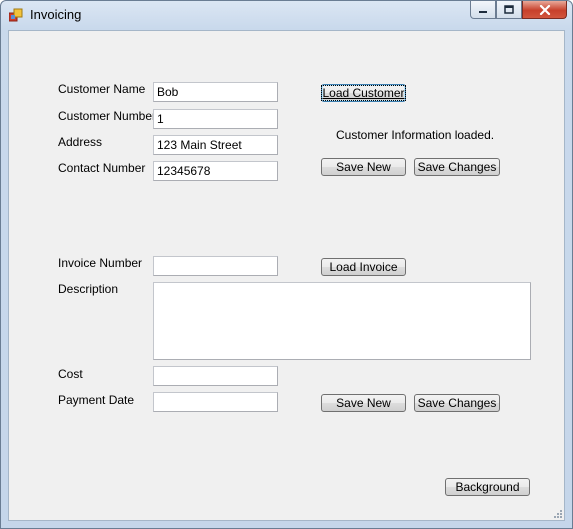 The image size is (573, 529). What do you see at coordinates (80, 142) in the screenshot?
I see `address-label: Address` at bounding box center [80, 142].